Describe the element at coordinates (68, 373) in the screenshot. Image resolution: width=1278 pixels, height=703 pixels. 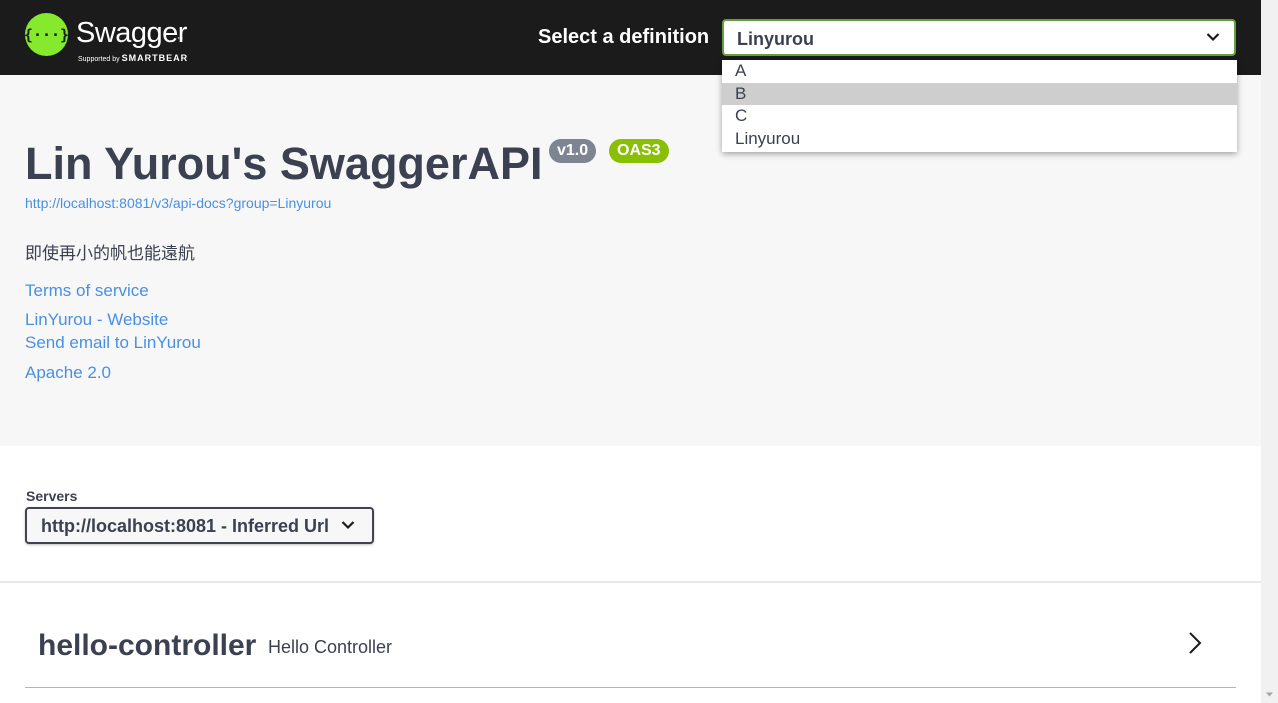
I see `license-link: Apache 2.0` at that location.